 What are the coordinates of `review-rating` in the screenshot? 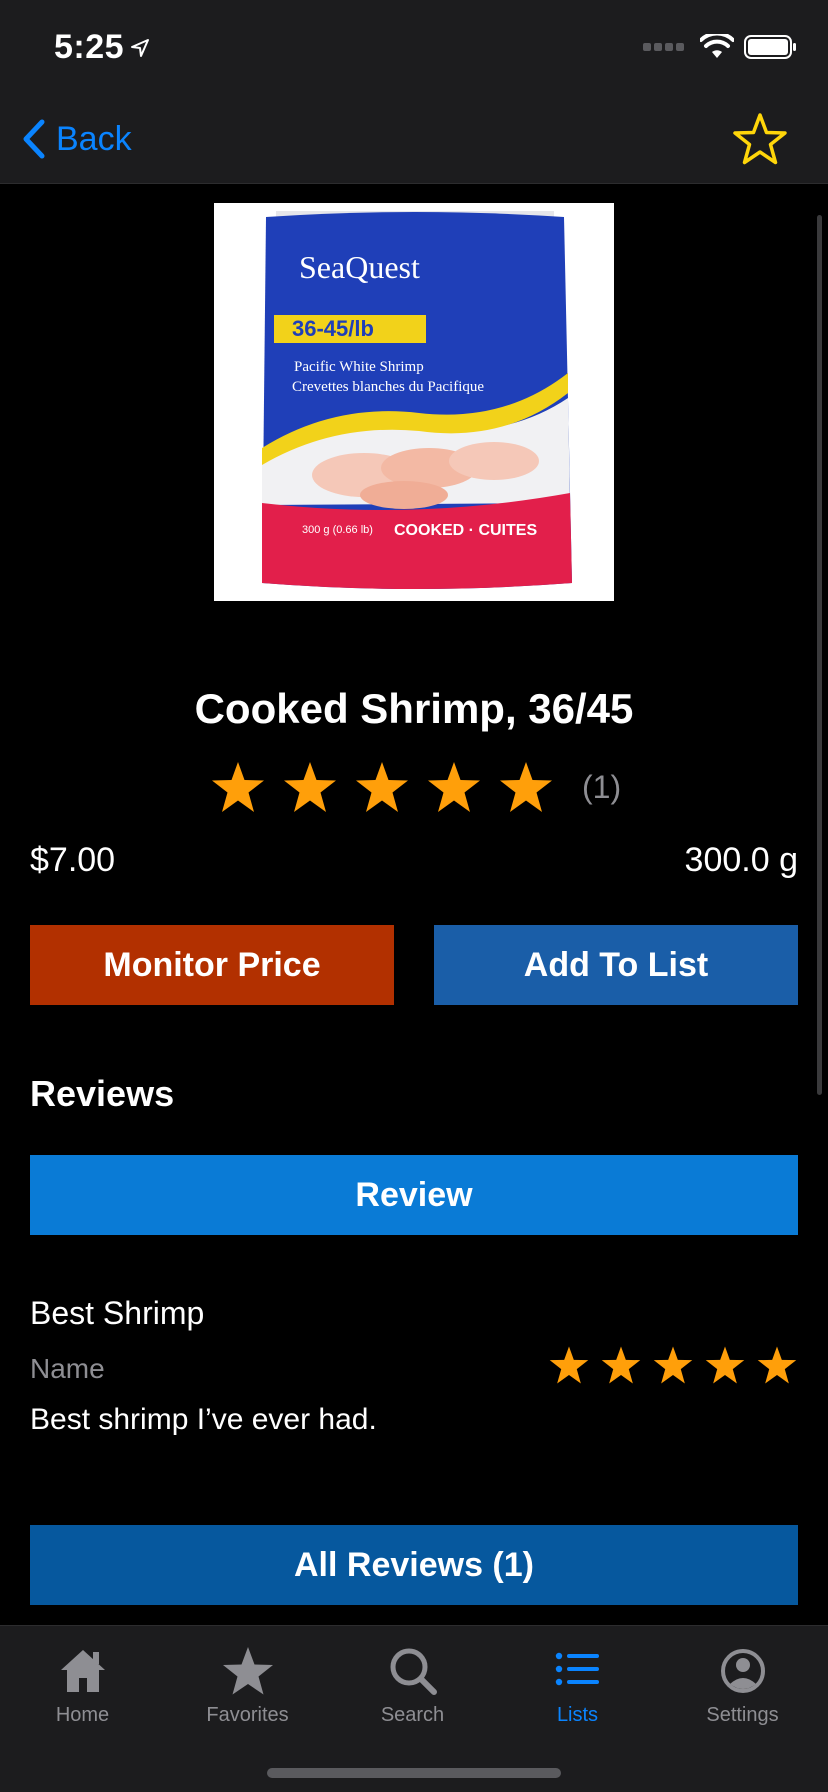 It's located at (673, 1365).